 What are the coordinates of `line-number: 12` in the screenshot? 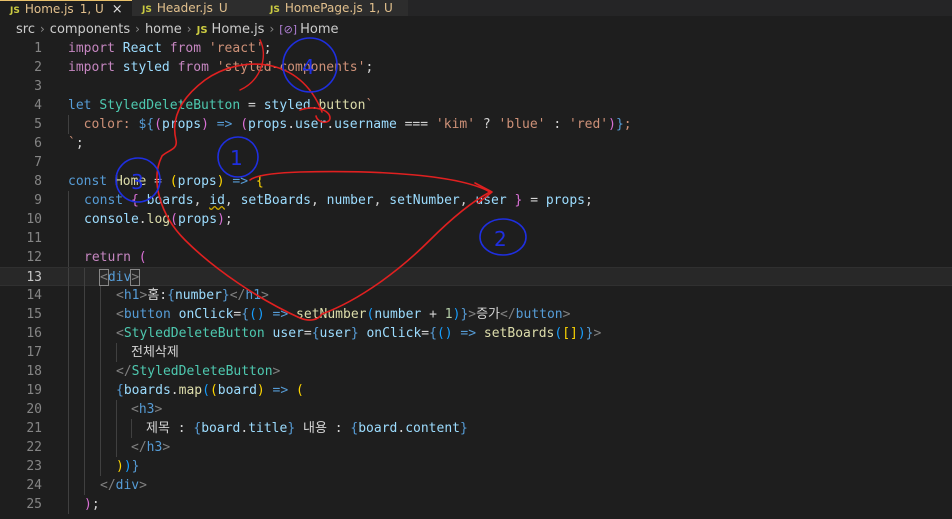 It's located at (34, 257).